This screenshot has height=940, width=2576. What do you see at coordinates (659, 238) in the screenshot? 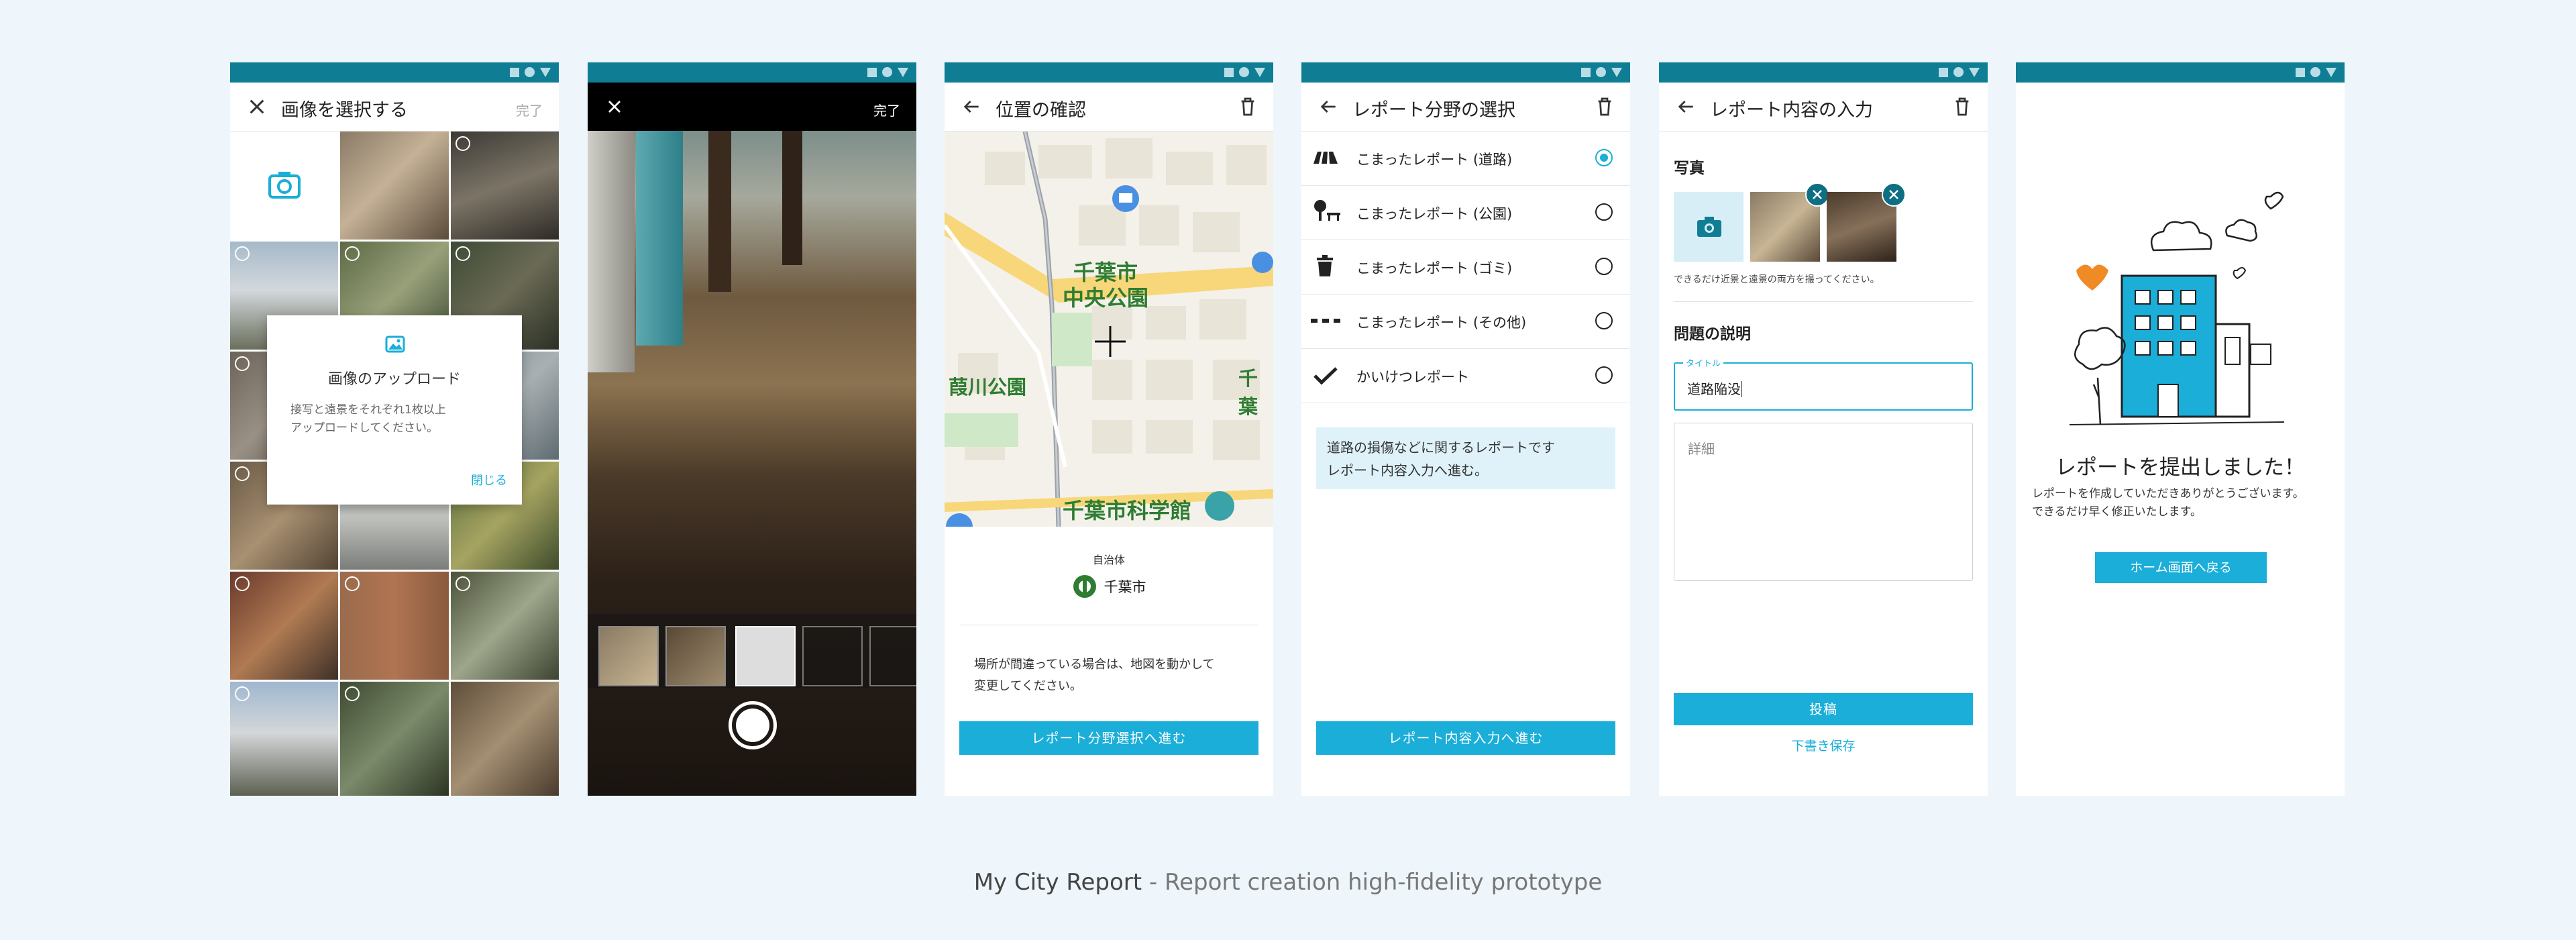
I see `building` at bounding box center [659, 238].